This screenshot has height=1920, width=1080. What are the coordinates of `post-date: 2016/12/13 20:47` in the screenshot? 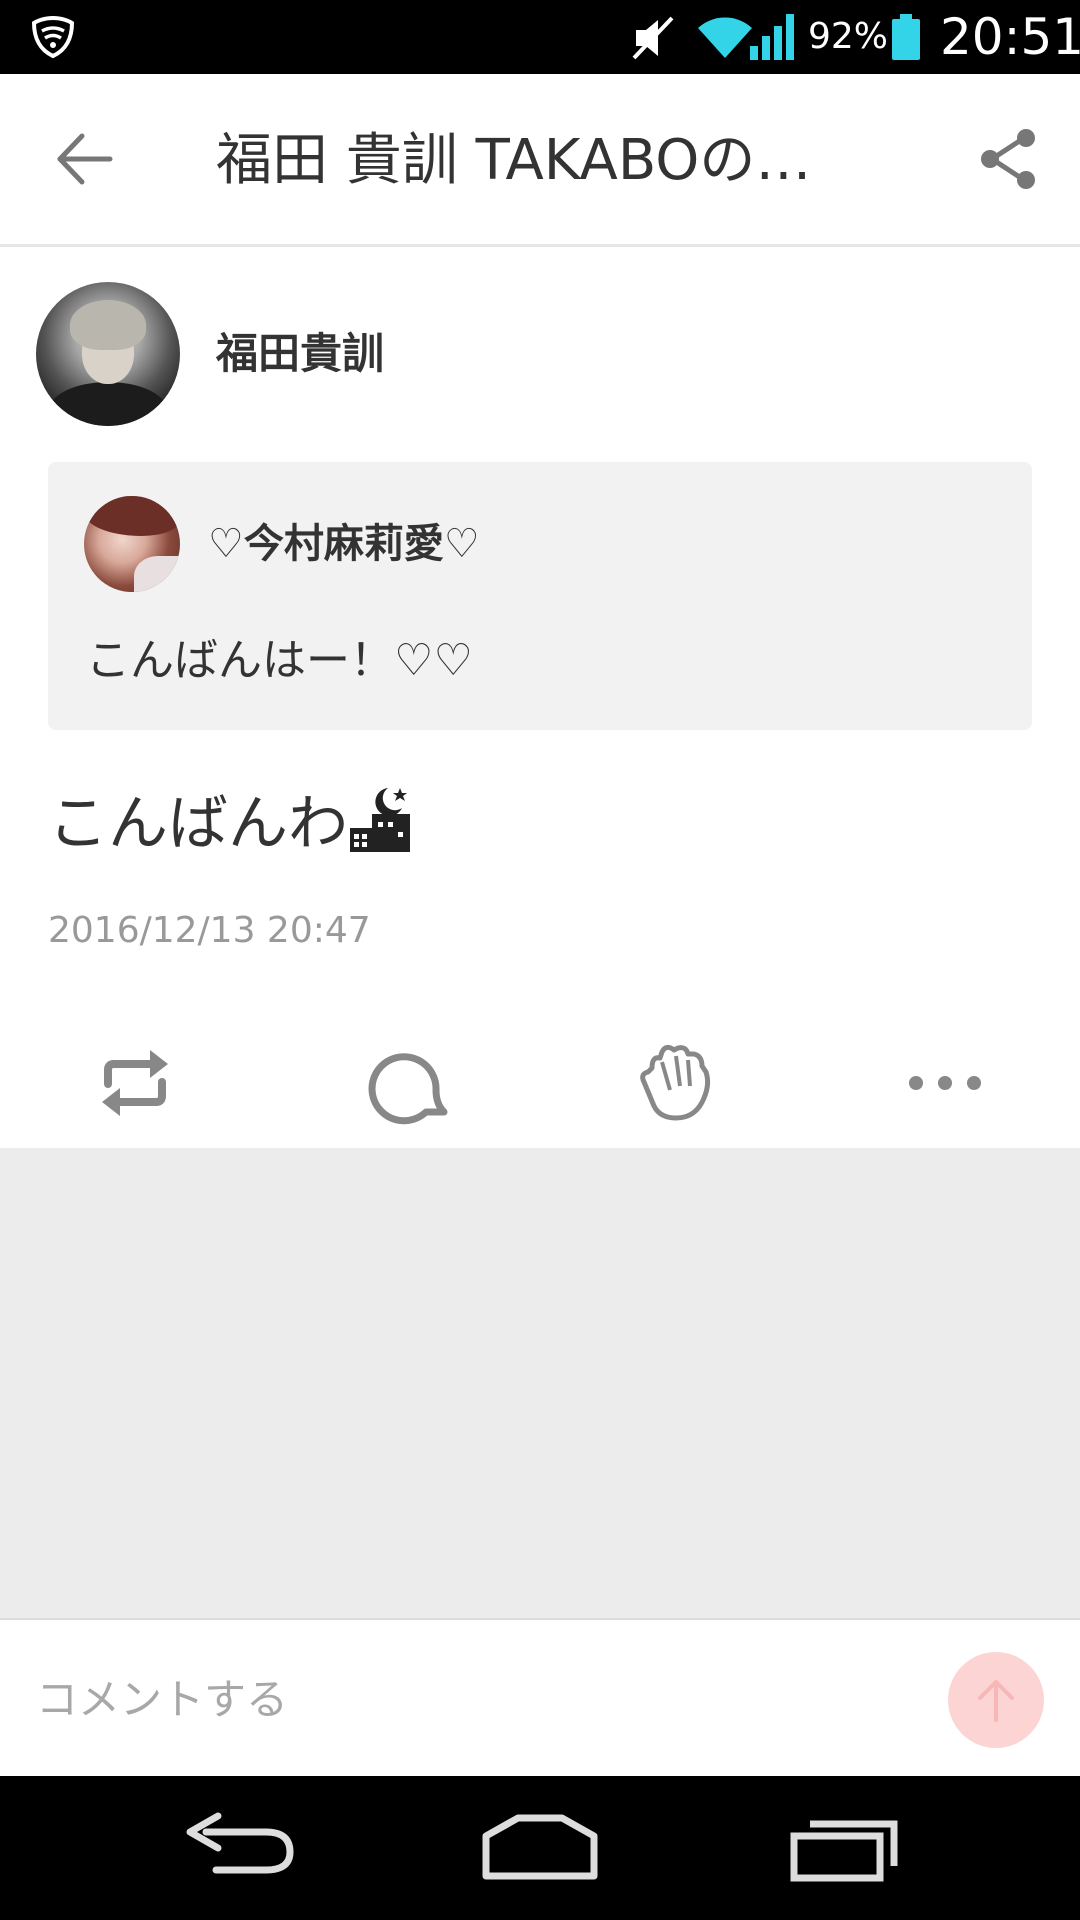 It's located at (209, 930).